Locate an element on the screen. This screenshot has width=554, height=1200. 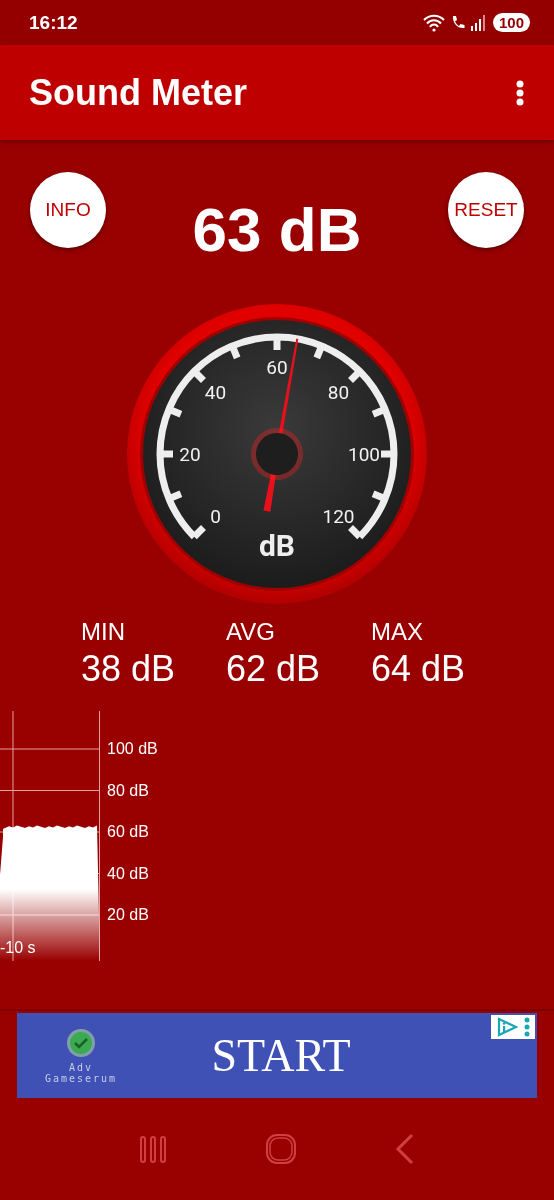
axis-label: 20 dB is located at coordinates (128, 915).